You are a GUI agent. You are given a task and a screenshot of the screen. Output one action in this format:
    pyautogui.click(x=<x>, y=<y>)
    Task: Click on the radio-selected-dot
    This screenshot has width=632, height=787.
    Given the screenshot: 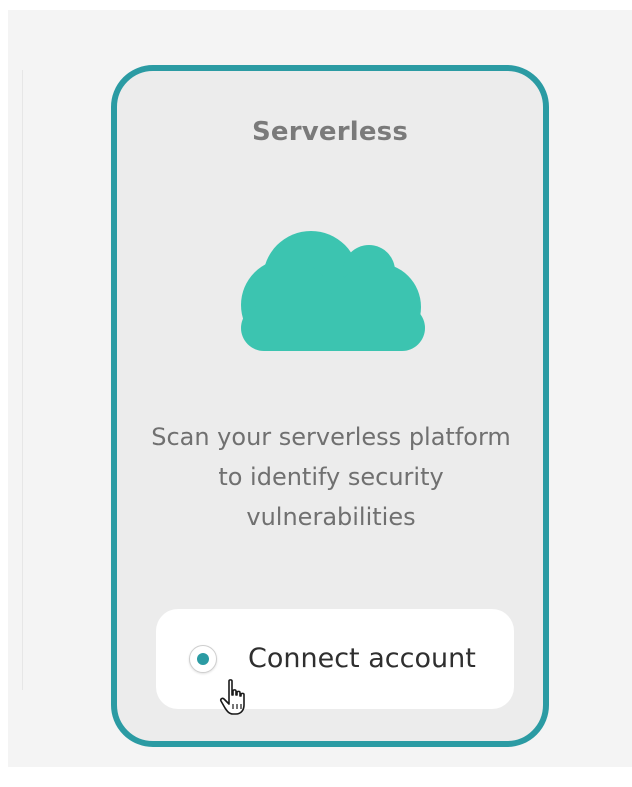 What is the action you would take?
    pyautogui.click(x=203, y=659)
    